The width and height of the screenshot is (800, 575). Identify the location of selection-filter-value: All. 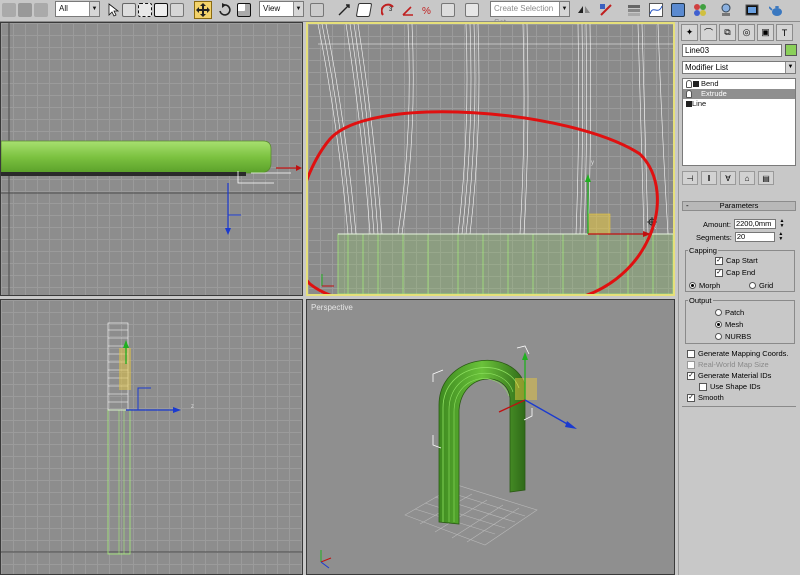
(63, 8).